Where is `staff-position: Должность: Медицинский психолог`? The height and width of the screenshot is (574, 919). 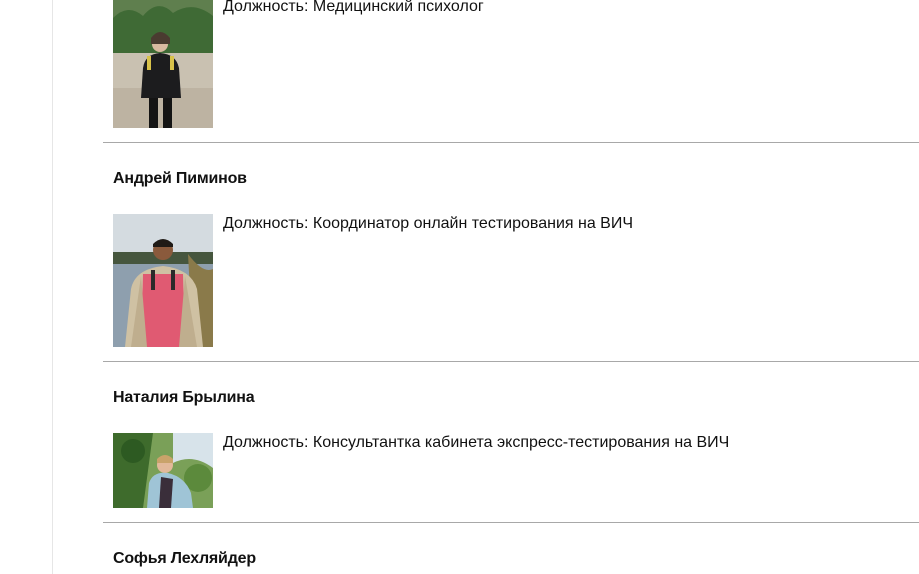
staff-position: Должность: Медицинский психолог is located at coordinates (353, 7).